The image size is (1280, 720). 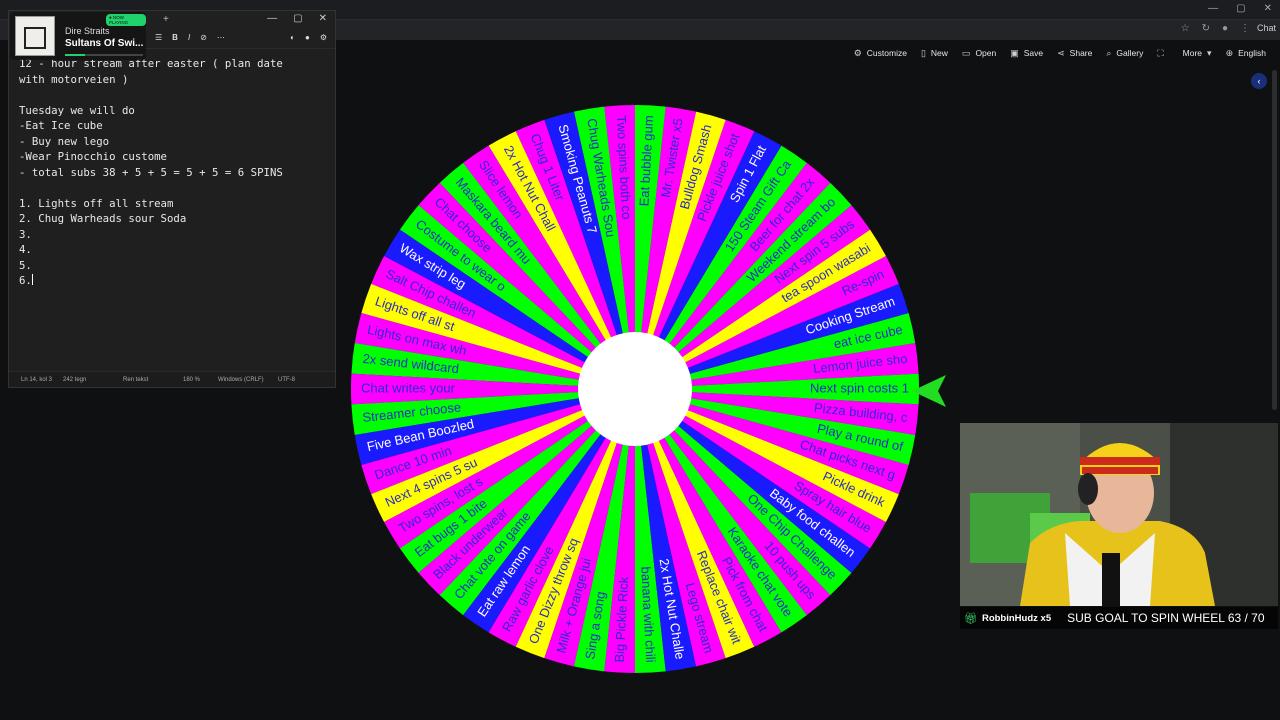 I want to click on customize-button: ⚙ Customize, so click(x=880, y=53).